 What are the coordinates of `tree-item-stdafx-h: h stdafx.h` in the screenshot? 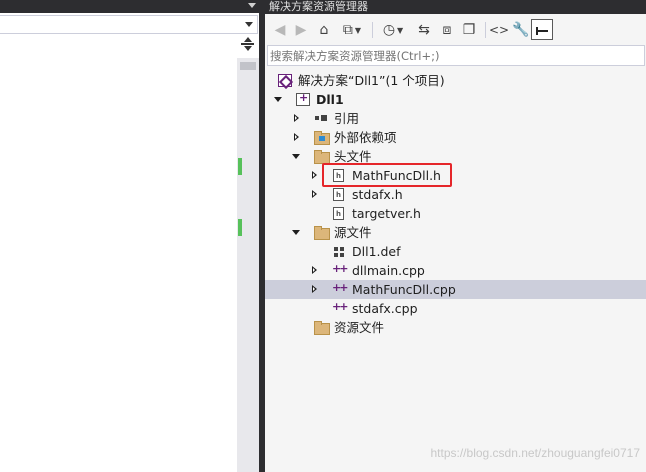 It's located at (455, 194).